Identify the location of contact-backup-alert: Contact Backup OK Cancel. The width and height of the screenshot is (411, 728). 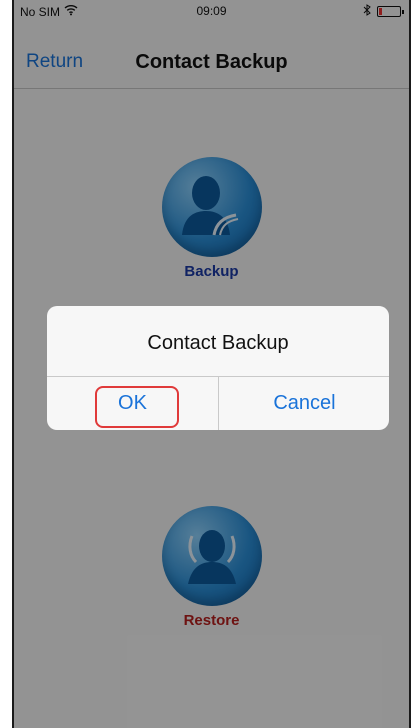
(218, 368).